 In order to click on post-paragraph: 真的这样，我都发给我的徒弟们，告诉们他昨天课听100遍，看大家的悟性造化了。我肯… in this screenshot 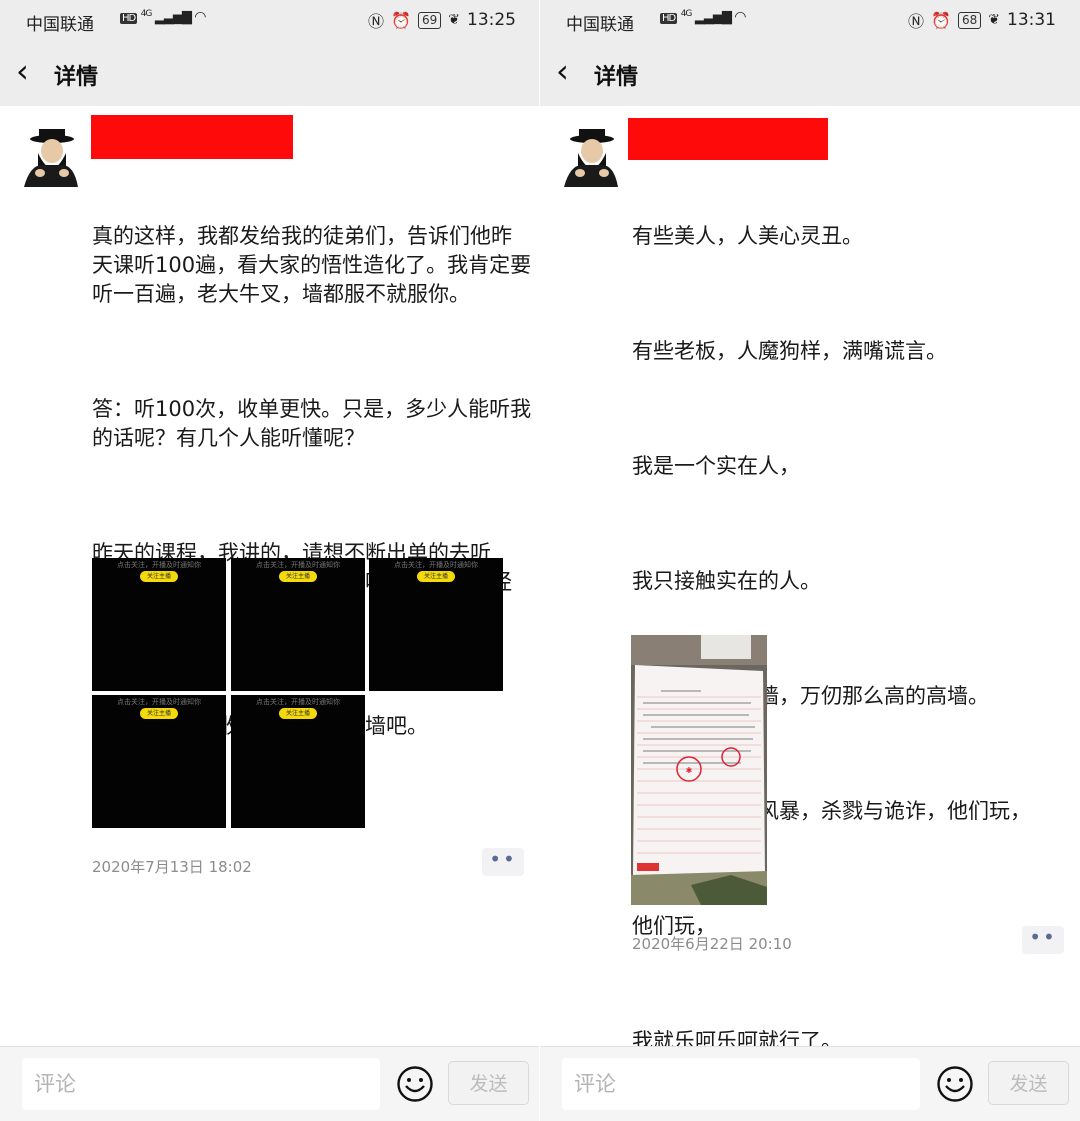, I will do `click(312, 265)`.